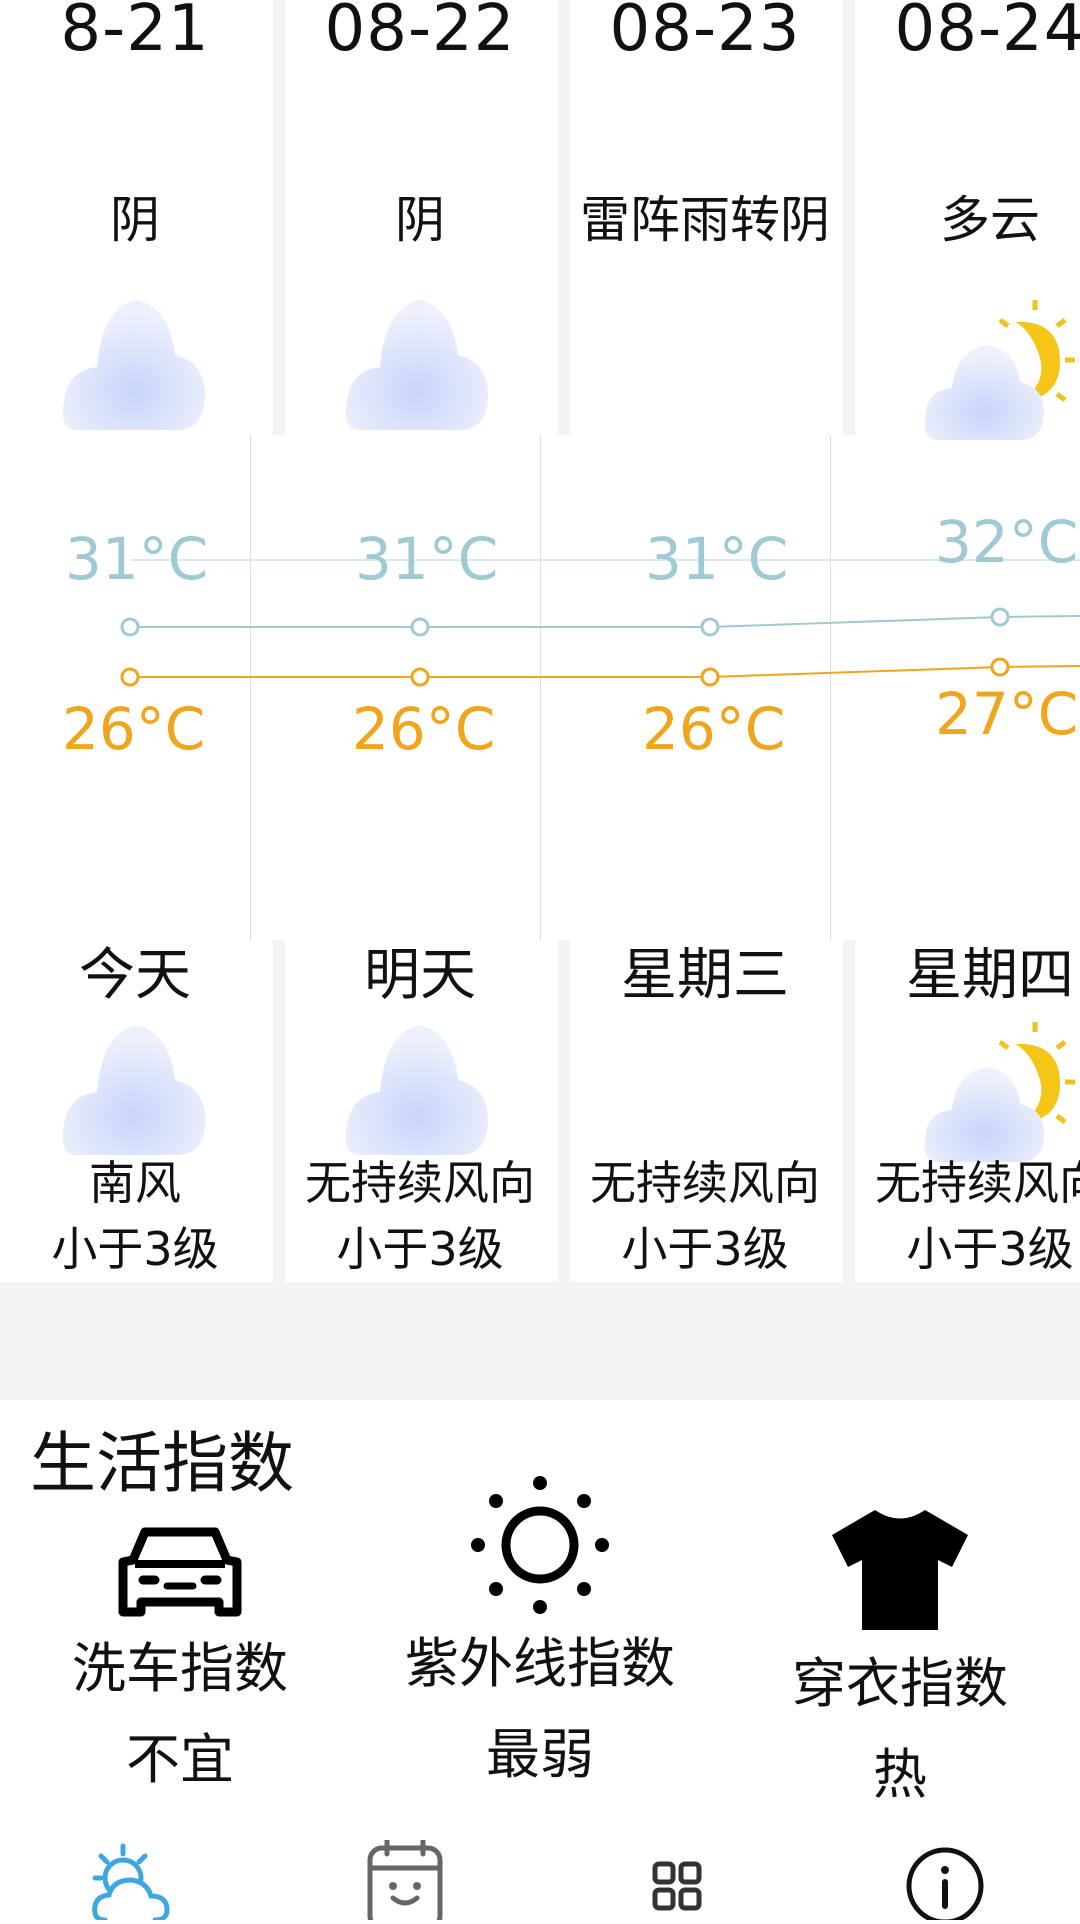  I want to click on forecast-day-name: 星期三, so click(705, 975).